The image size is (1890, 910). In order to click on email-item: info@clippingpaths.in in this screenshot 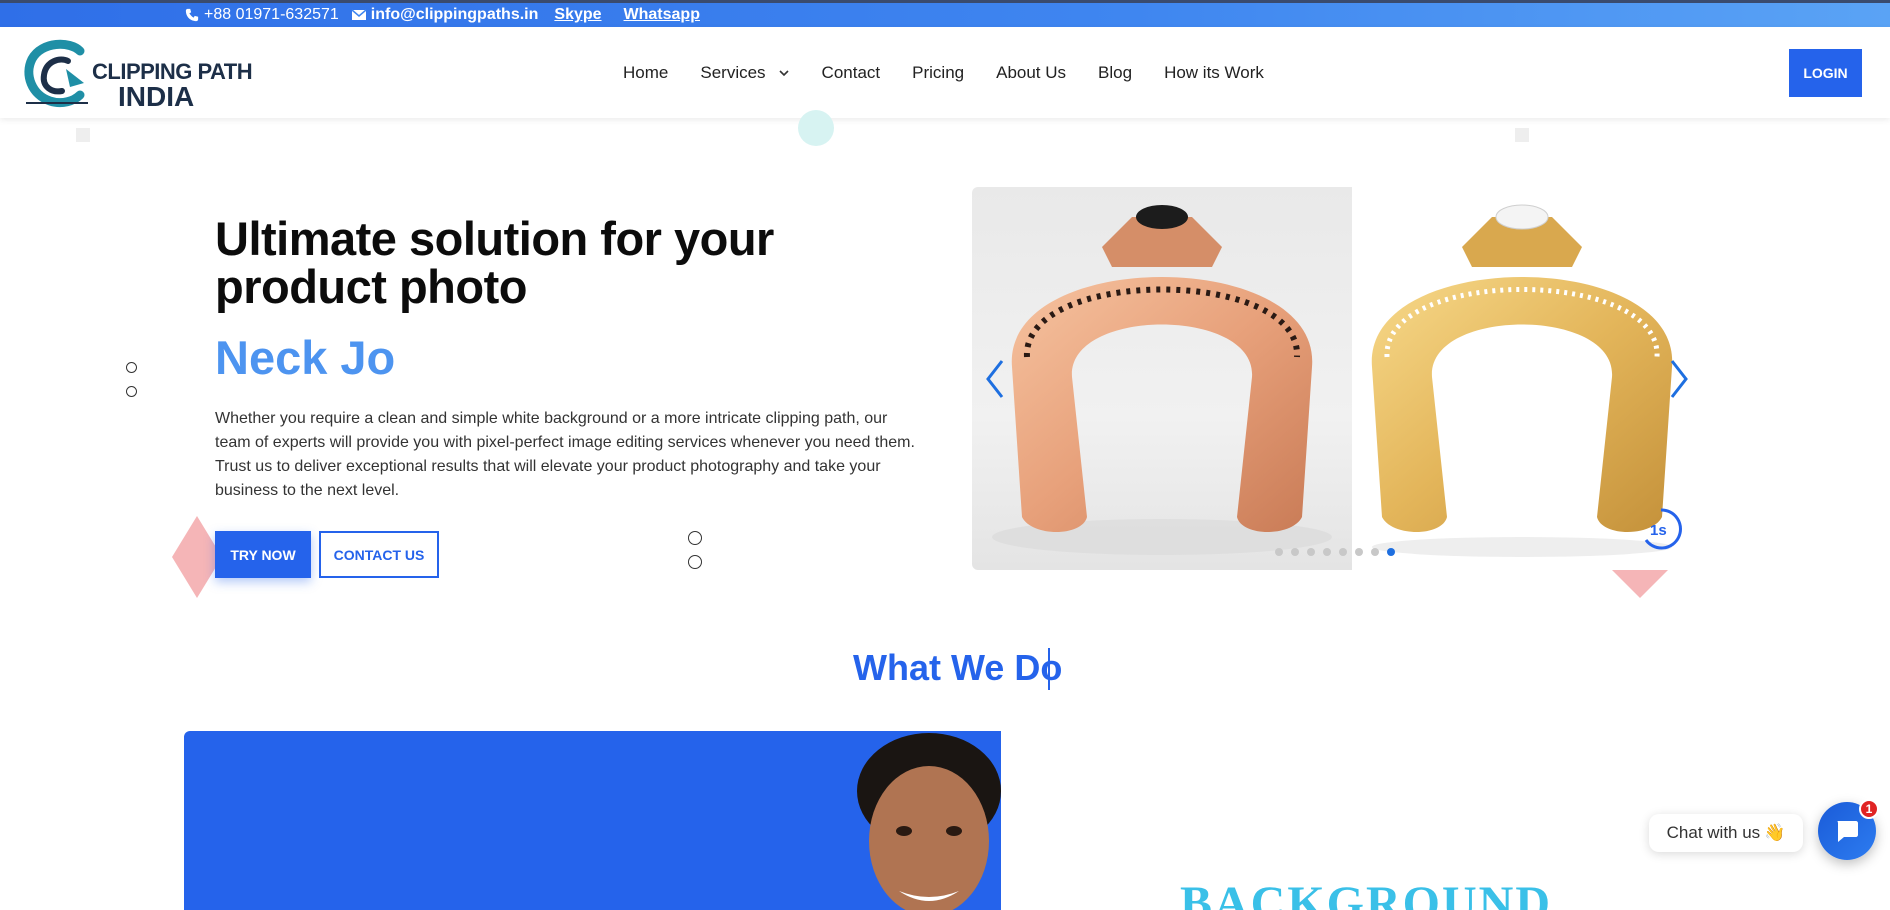, I will do `click(445, 15)`.